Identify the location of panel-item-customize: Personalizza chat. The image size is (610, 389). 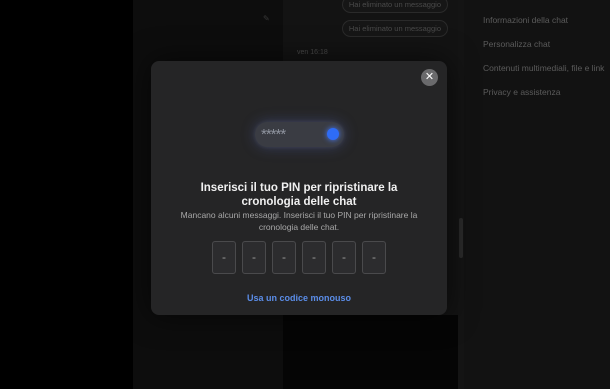
(516, 44).